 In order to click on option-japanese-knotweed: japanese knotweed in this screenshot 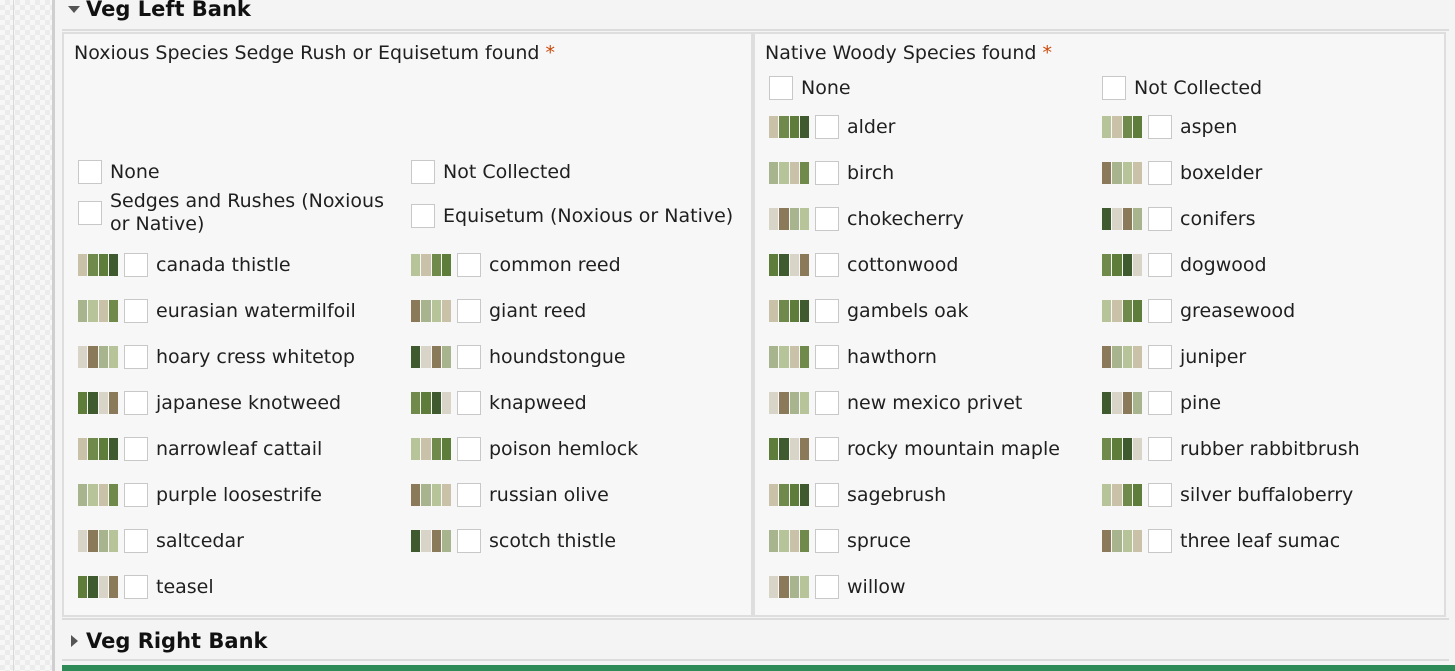, I will do `click(209, 403)`.